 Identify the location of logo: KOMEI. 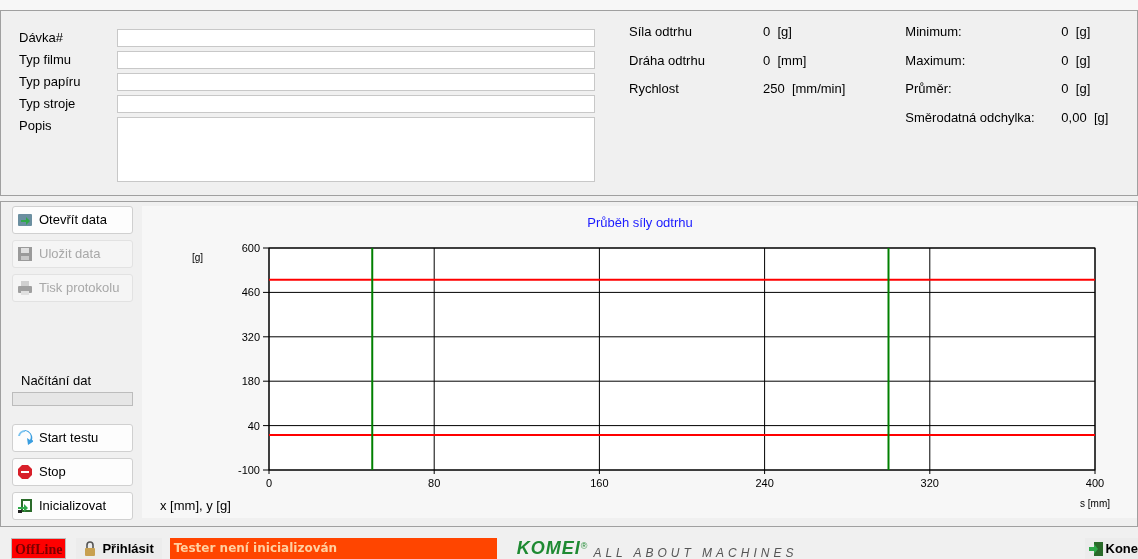
(548, 548).